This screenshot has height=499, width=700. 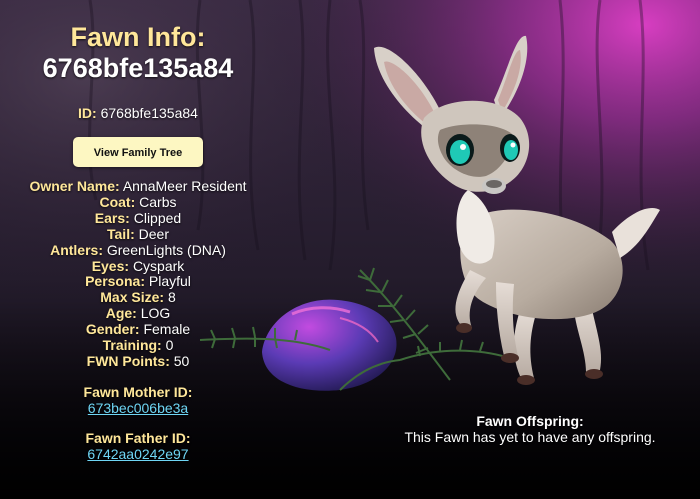 What do you see at coordinates (169, 345) in the screenshot?
I see `attribute-value: 0` at bounding box center [169, 345].